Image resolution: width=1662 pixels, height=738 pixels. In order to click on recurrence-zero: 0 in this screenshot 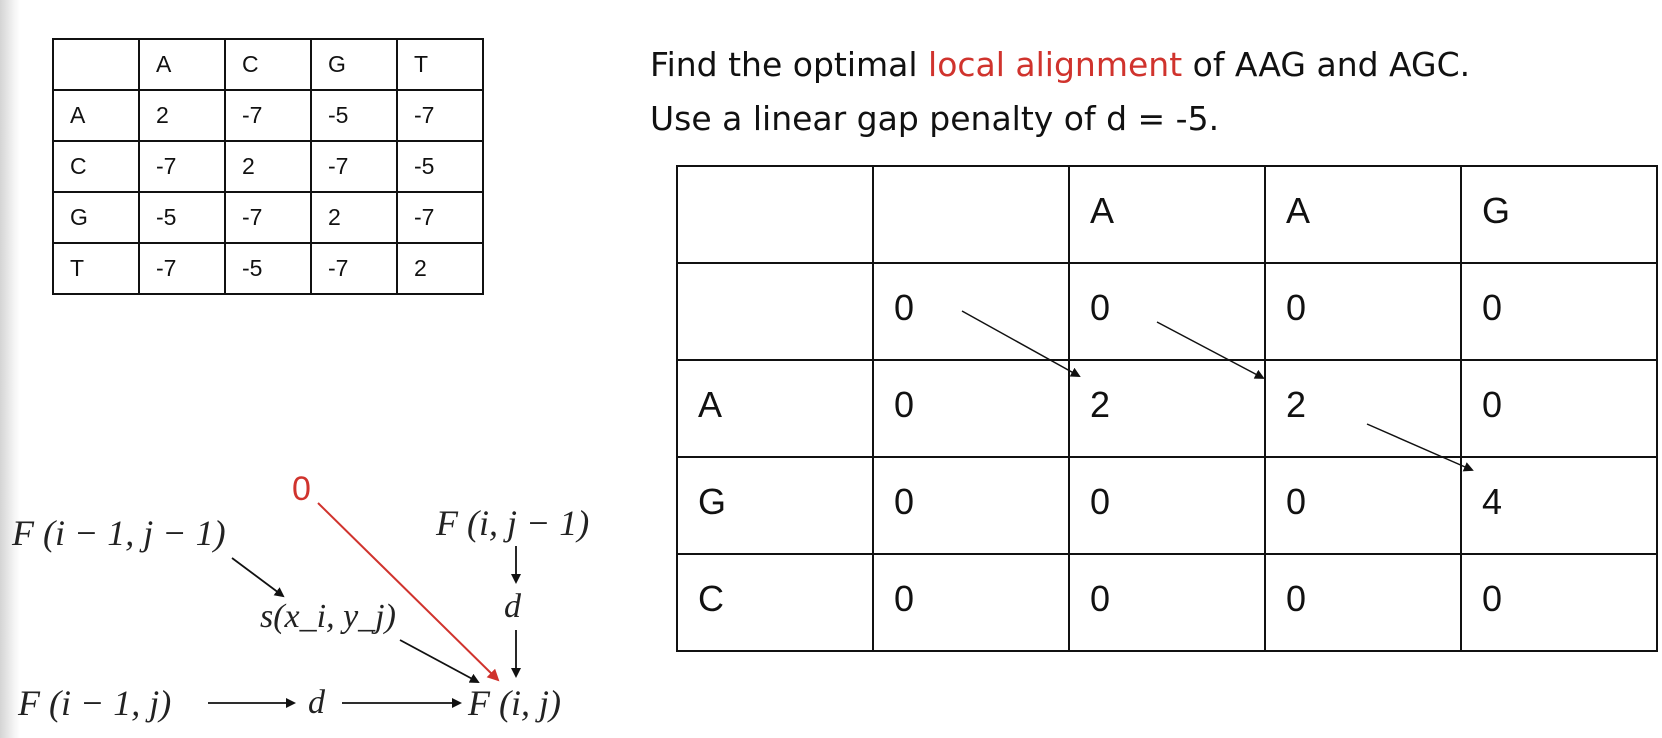, I will do `click(301, 489)`.